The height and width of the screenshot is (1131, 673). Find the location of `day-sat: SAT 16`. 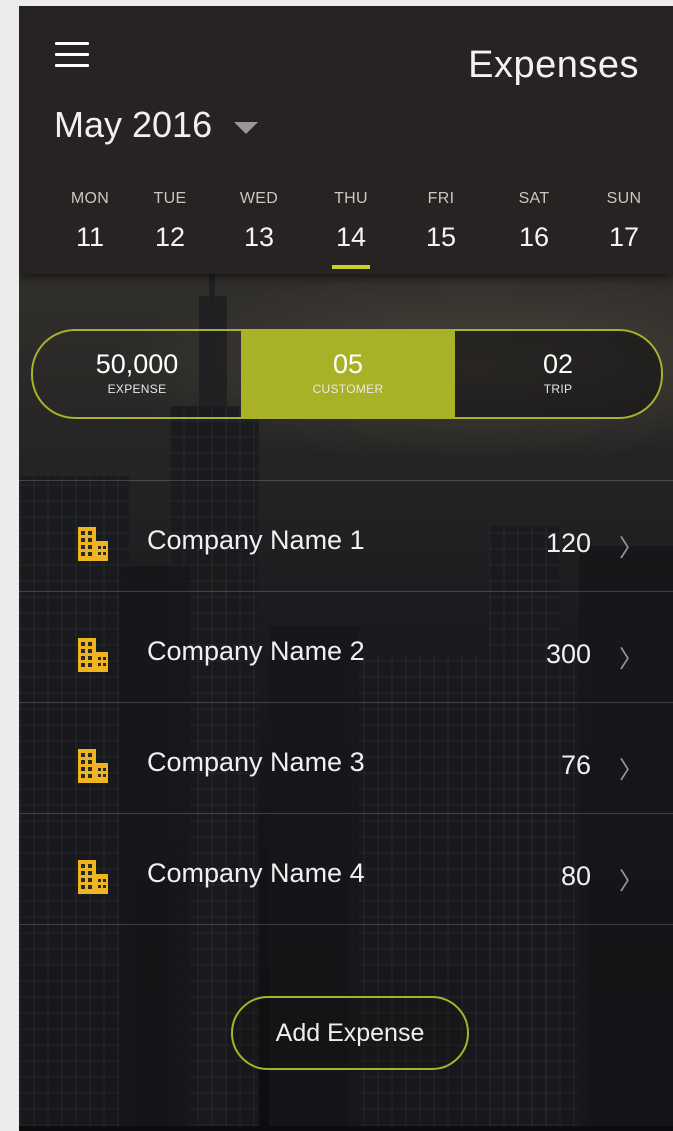

day-sat: SAT 16 is located at coordinates (534, 221).